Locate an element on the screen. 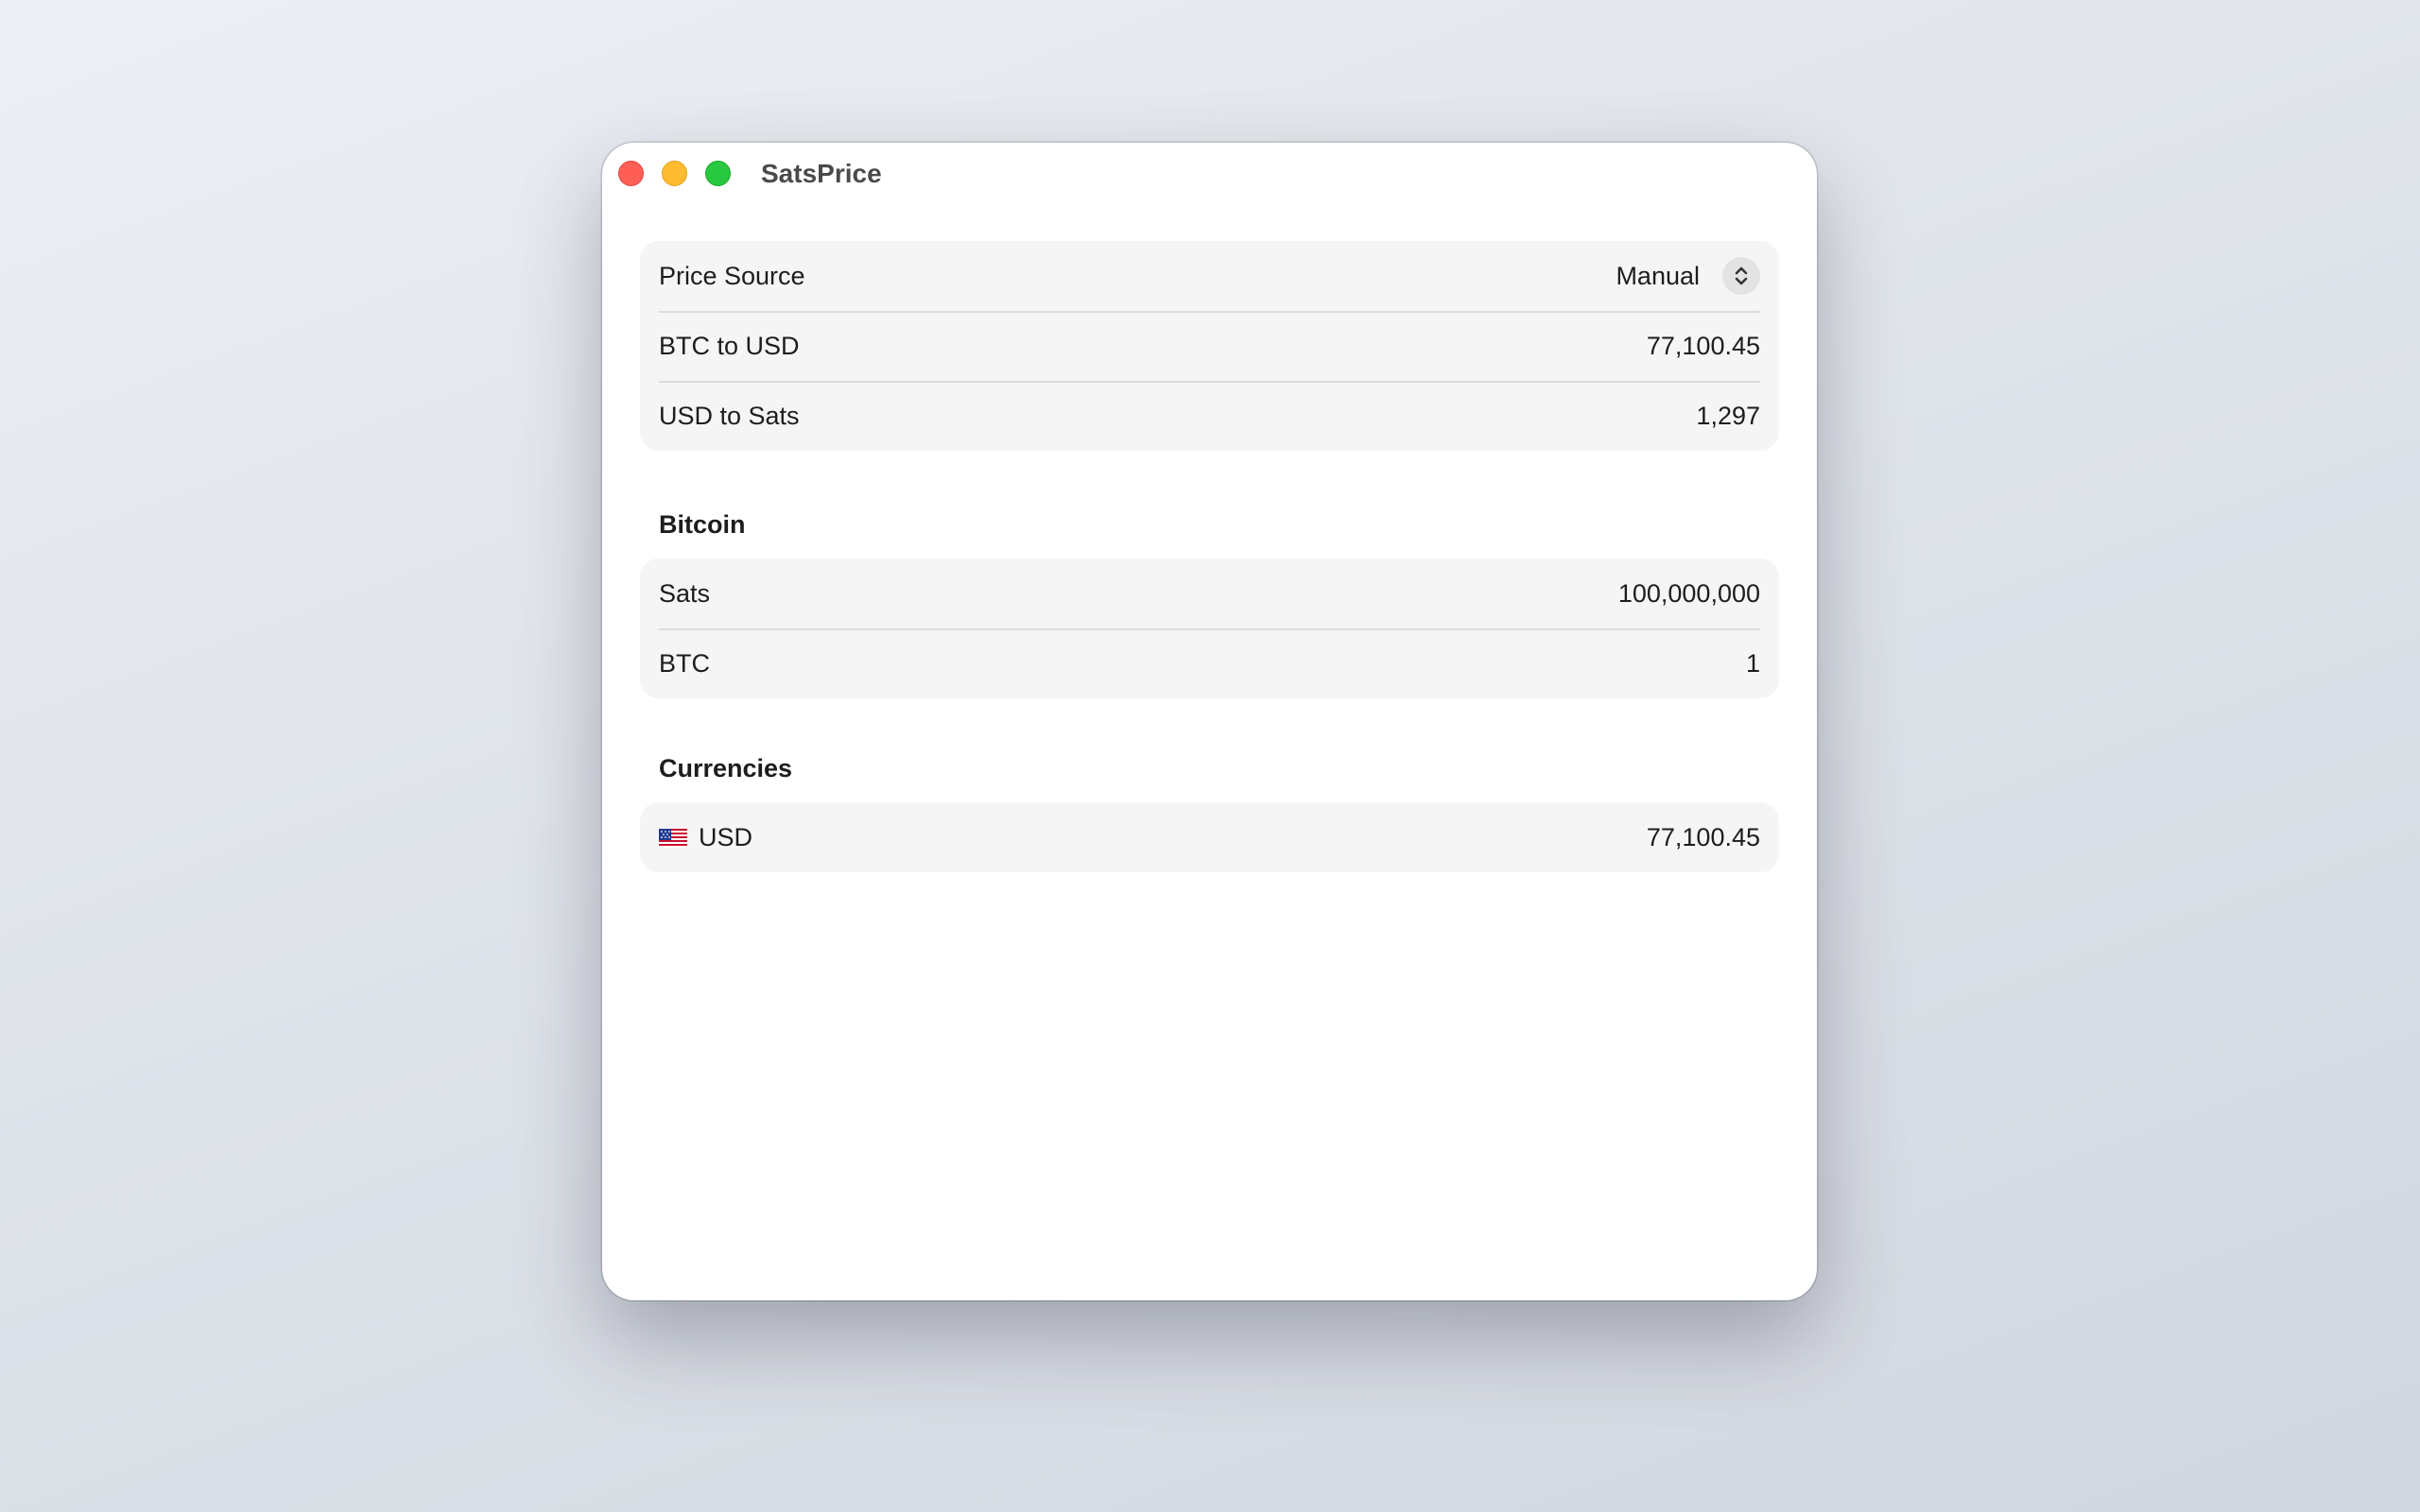 This screenshot has width=2420, height=1512. currency-value: 77,100.45 is located at coordinates (1703, 837).